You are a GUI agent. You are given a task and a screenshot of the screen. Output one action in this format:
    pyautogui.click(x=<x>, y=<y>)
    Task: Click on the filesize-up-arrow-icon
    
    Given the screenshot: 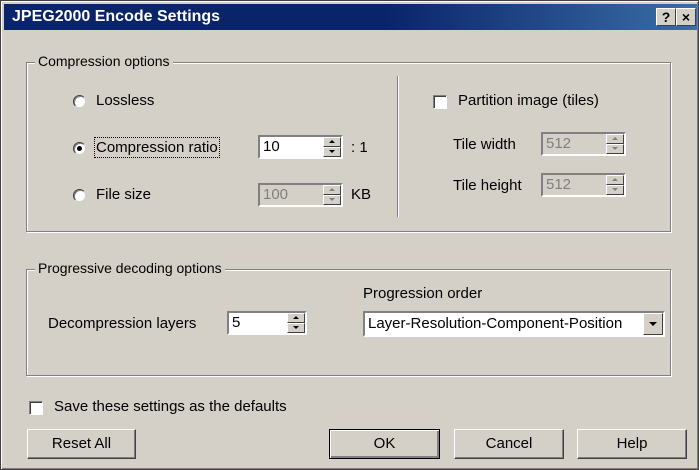 What is the action you would take?
    pyautogui.click(x=332, y=190)
    